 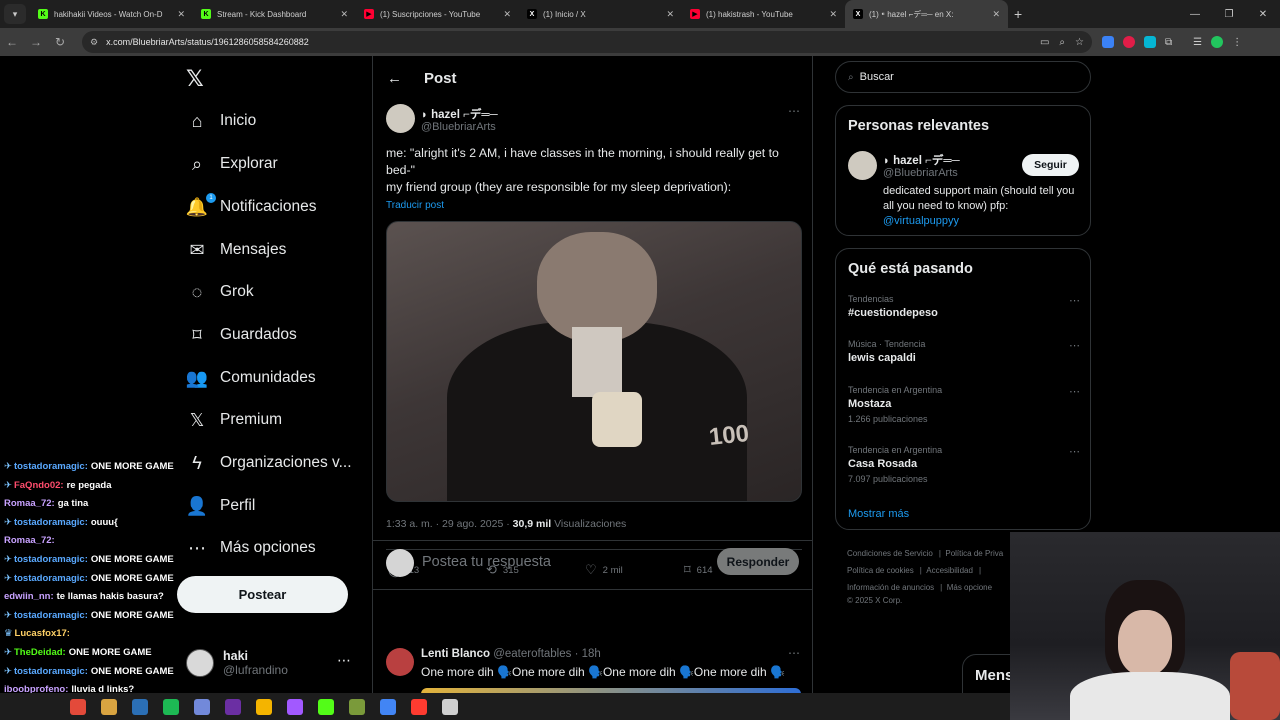 What do you see at coordinates (251, 378) in the screenshot?
I see `nav-item: 👥 Comunidades` at bounding box center [251, 378].